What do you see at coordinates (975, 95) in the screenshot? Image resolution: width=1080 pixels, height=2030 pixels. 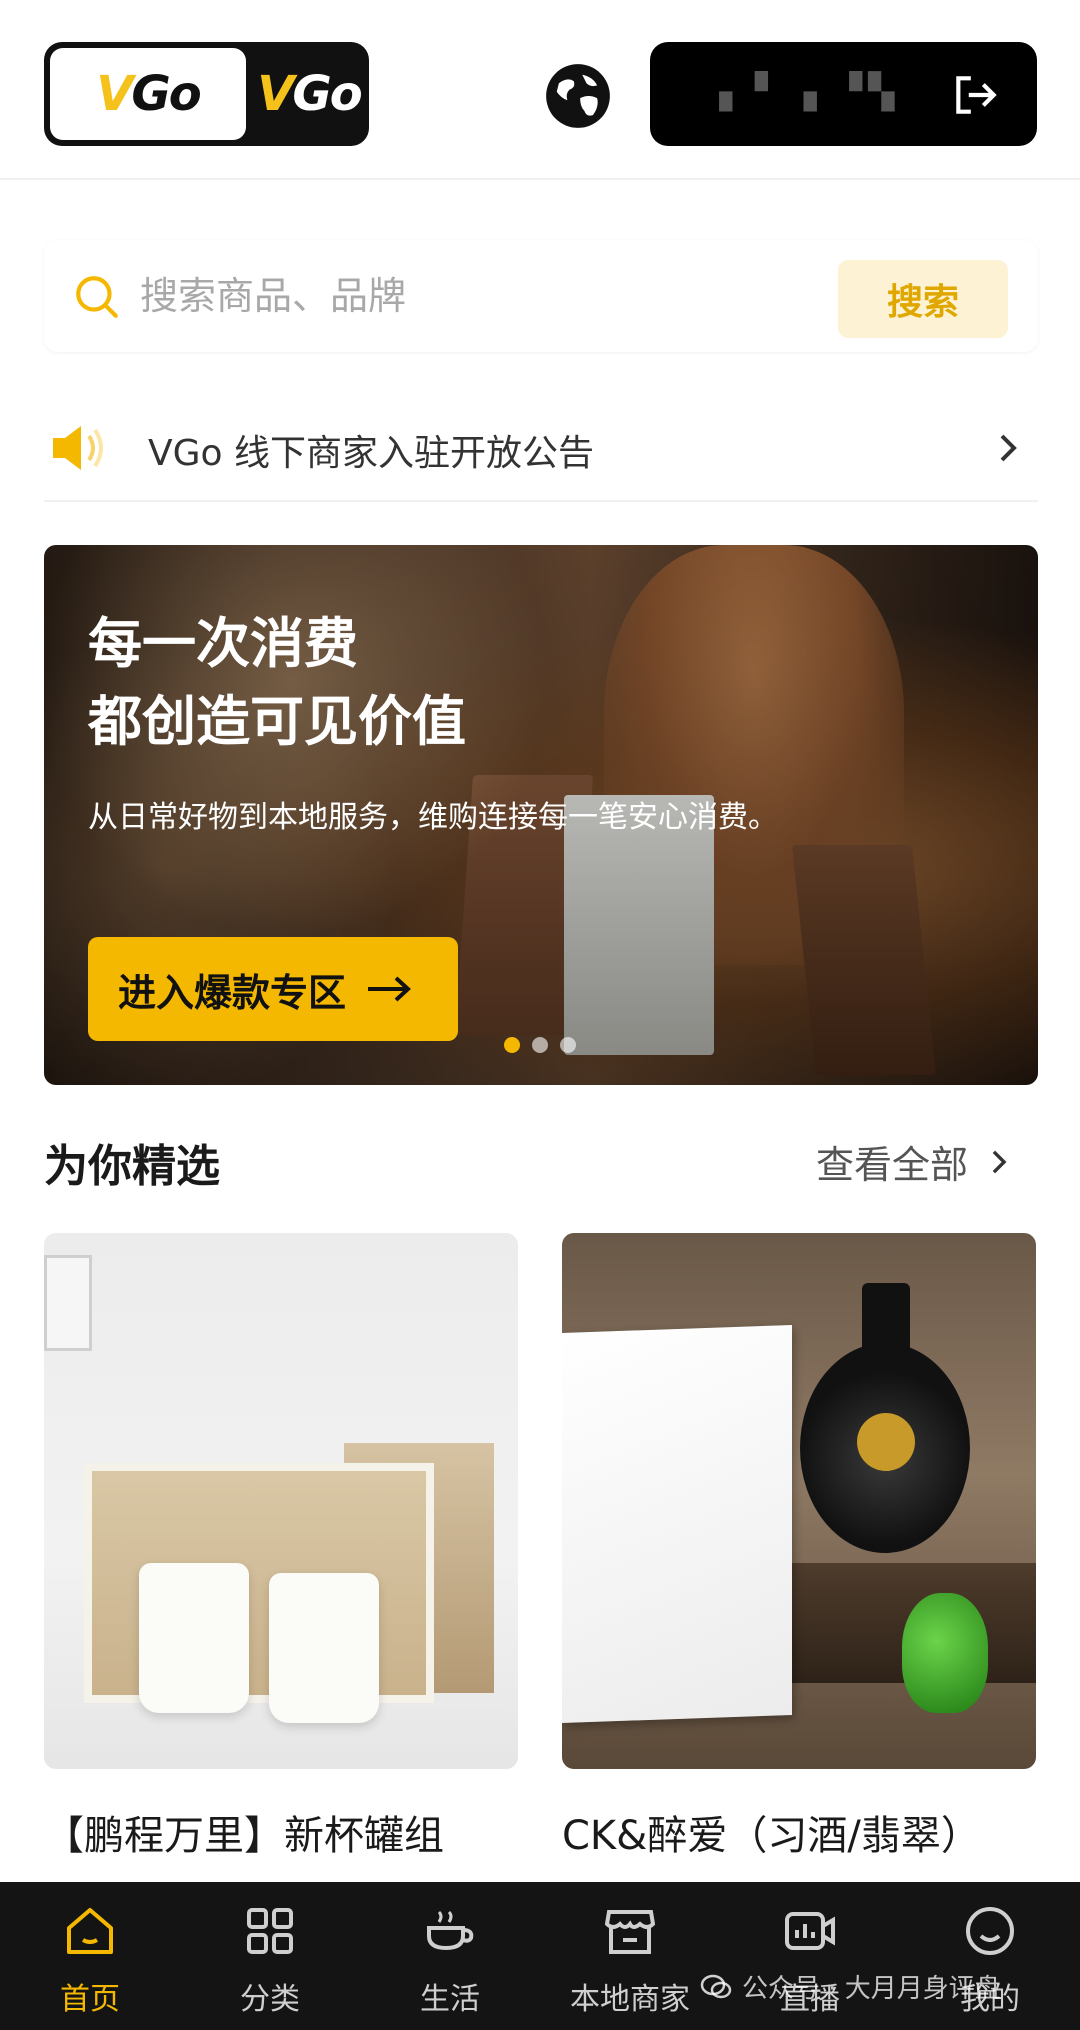 I see `logout-icon` at bounding box center [975, 95].